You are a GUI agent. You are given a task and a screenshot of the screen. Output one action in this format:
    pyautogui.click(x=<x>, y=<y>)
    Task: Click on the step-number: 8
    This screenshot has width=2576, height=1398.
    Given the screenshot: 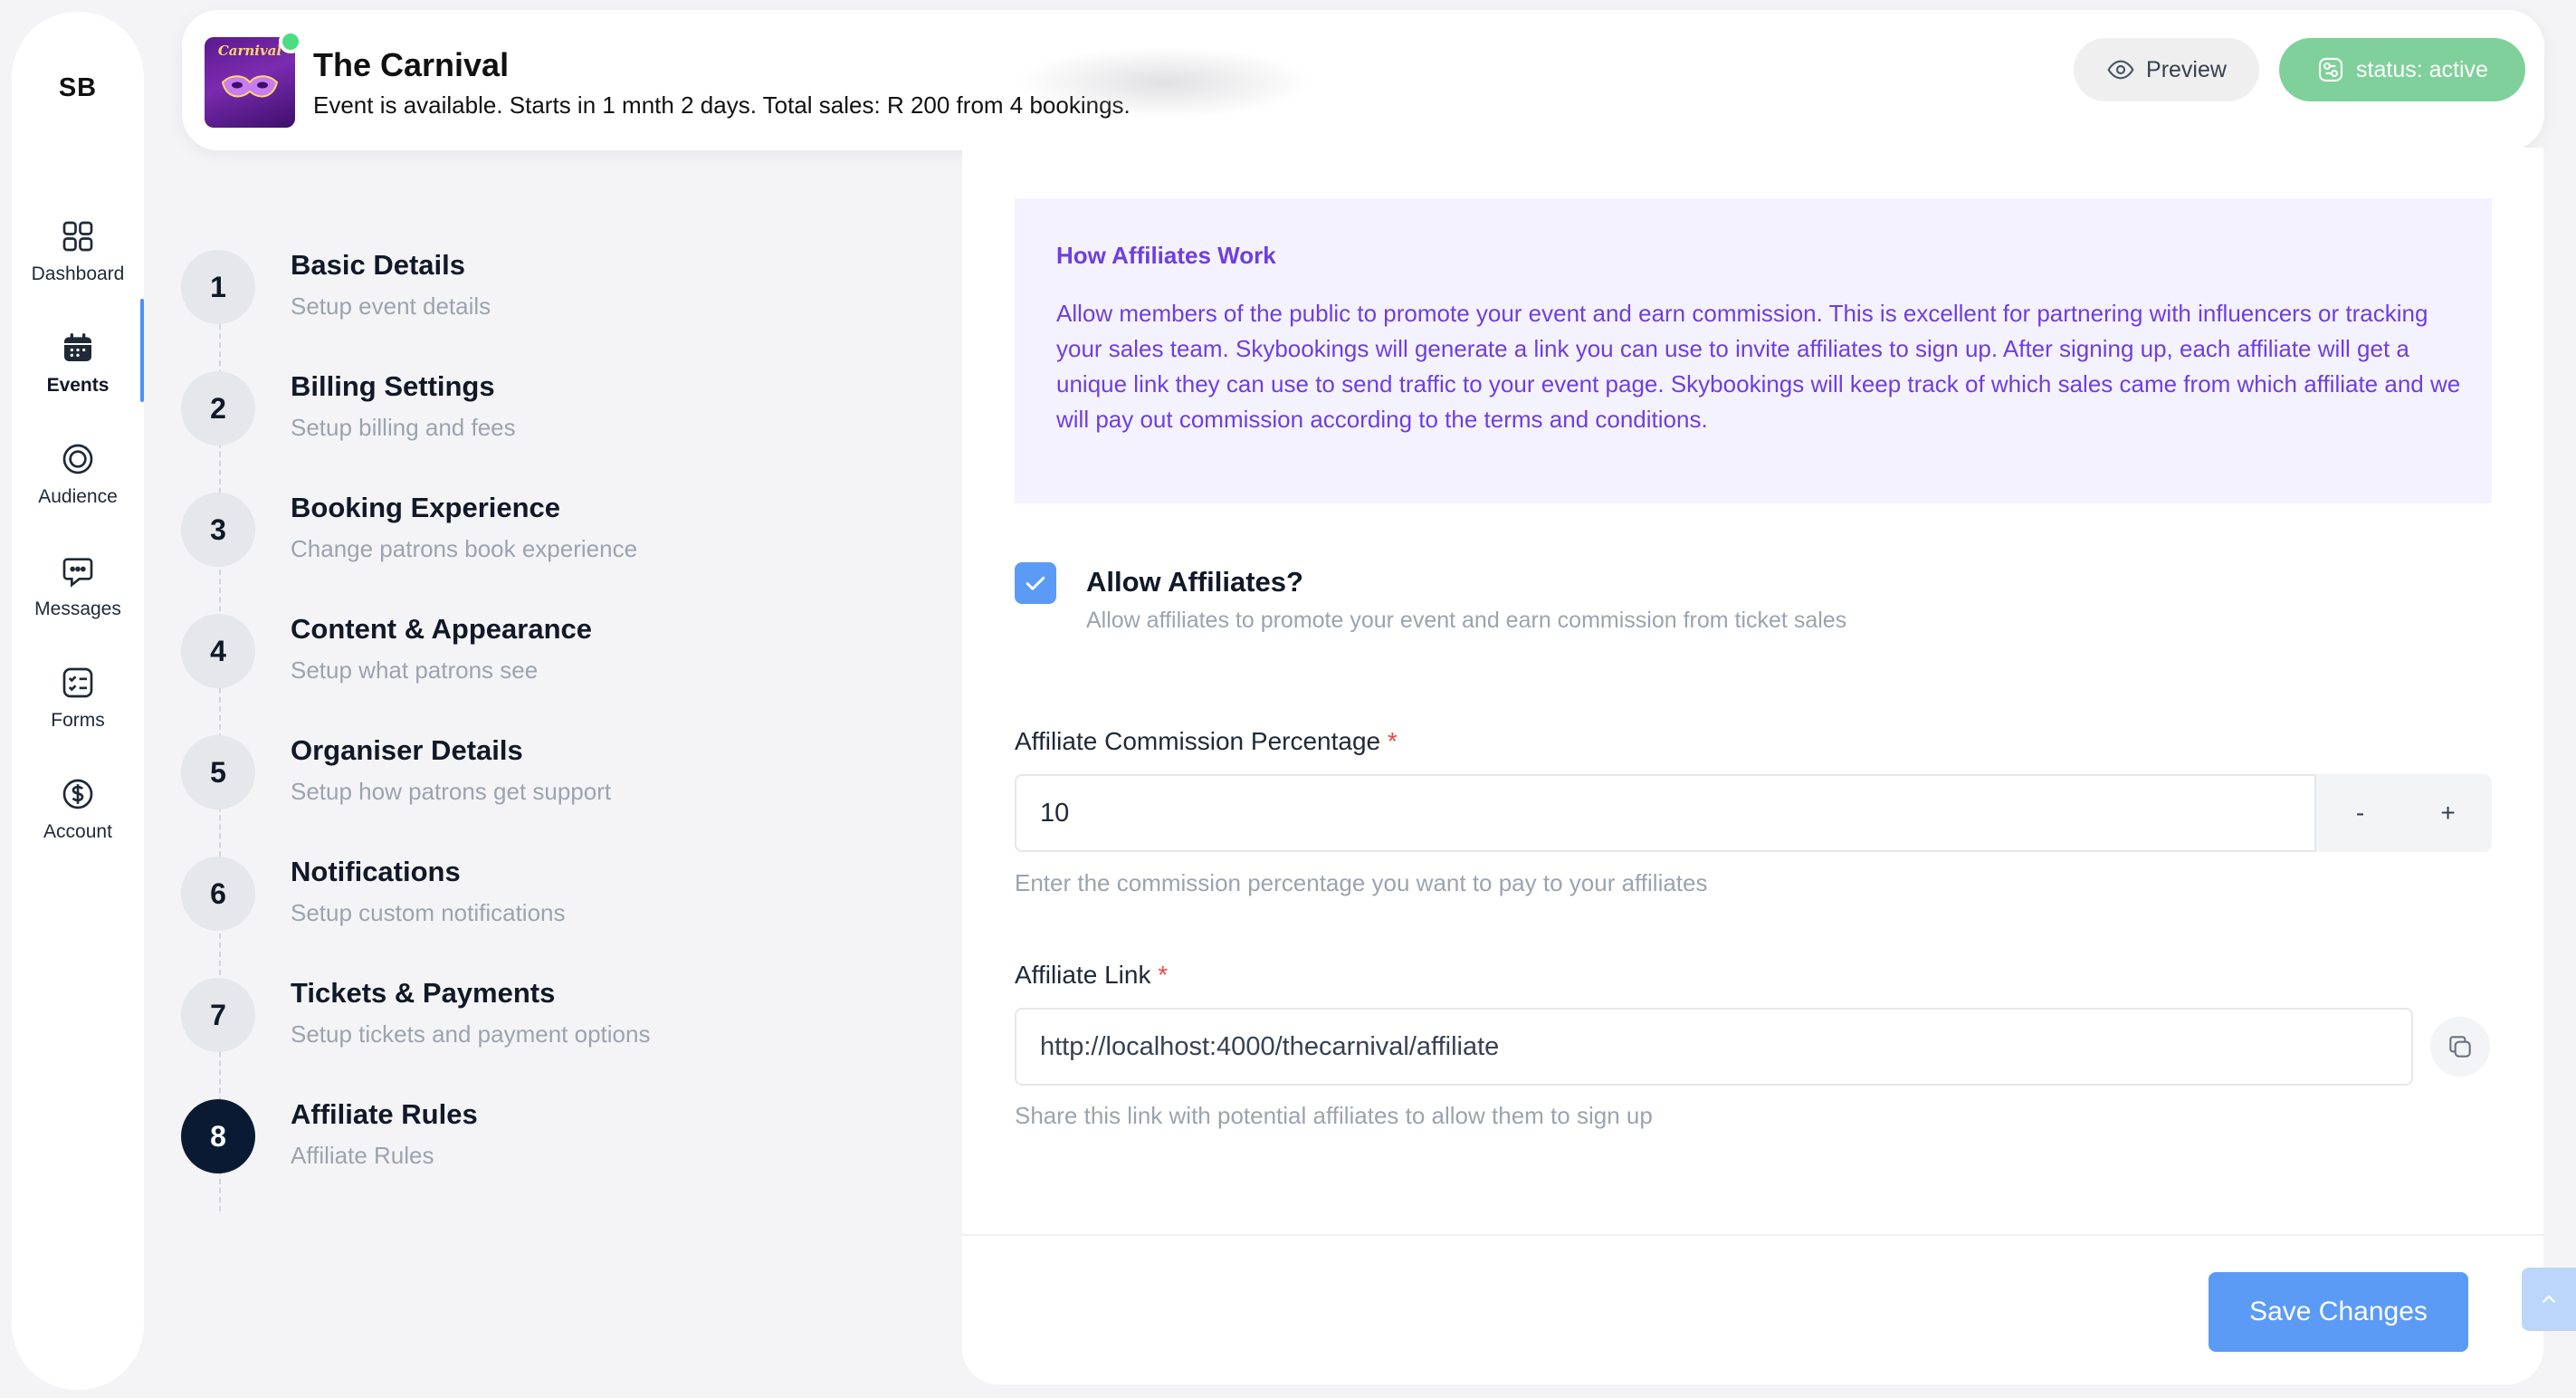 What is the action you would take?
    pyautogui.click(x=218, y=1136)
    